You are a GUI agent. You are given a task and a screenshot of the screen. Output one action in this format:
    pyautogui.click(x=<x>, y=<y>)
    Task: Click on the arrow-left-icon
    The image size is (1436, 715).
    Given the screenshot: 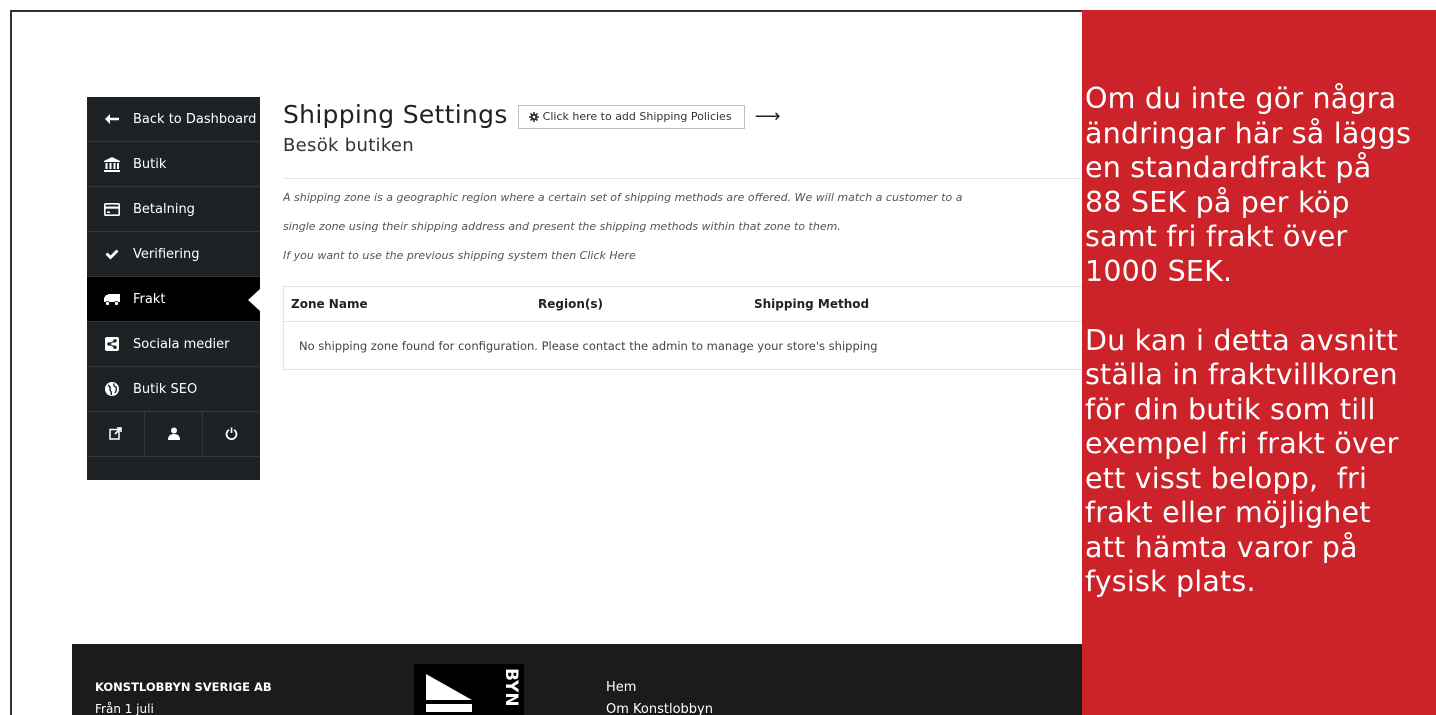 What is the action you would take?
    pyautogui.click(x=112, y=119)
    